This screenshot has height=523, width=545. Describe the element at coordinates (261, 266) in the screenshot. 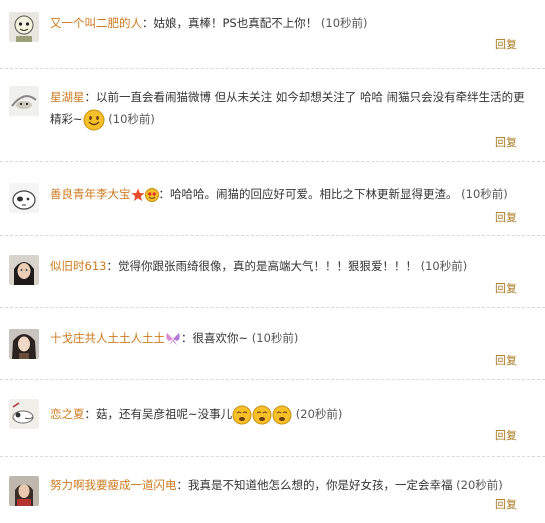

I see `comment-body: ：觉得你跟张雨绮很像，真的是高端大气！！！狠狠爱！！！` at that location.